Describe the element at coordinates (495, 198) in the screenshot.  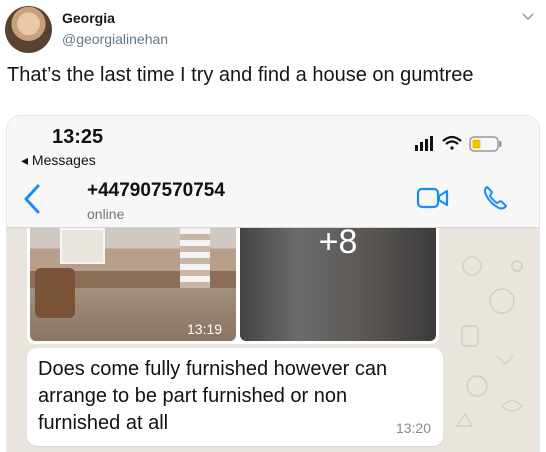
I see `phone-call-icon` at that location.